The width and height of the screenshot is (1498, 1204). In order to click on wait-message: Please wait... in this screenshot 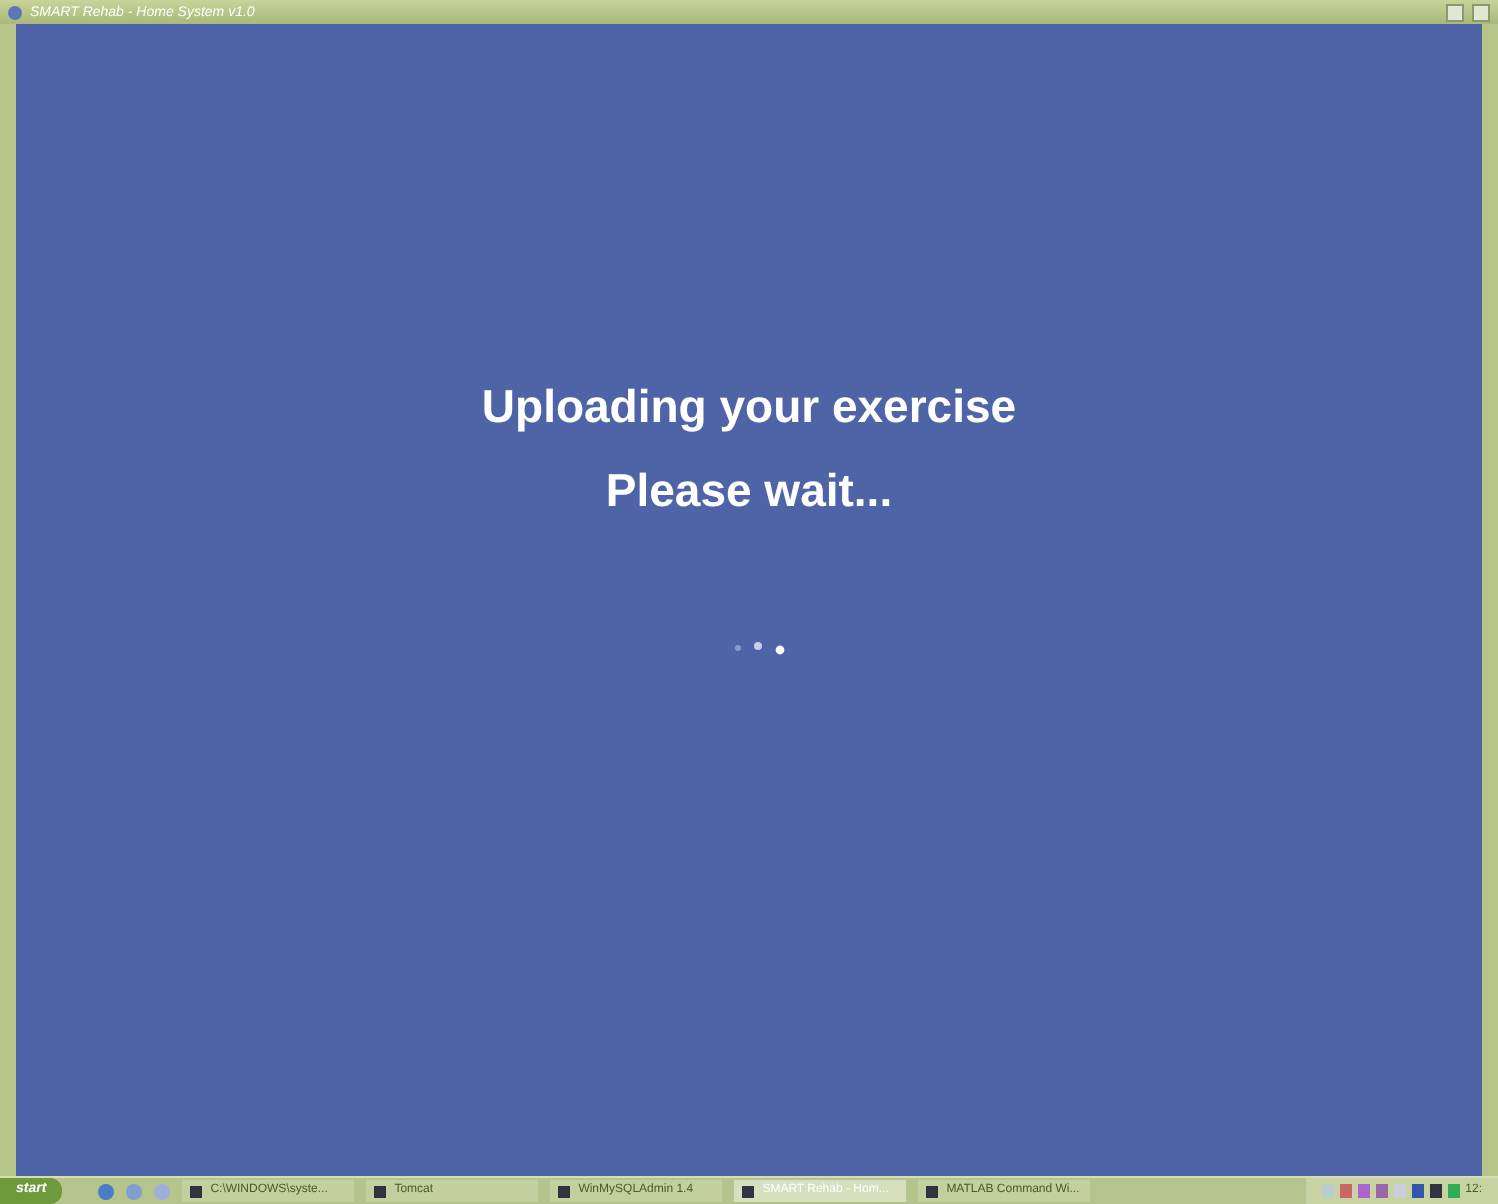, I will do `click(749, 491)`.